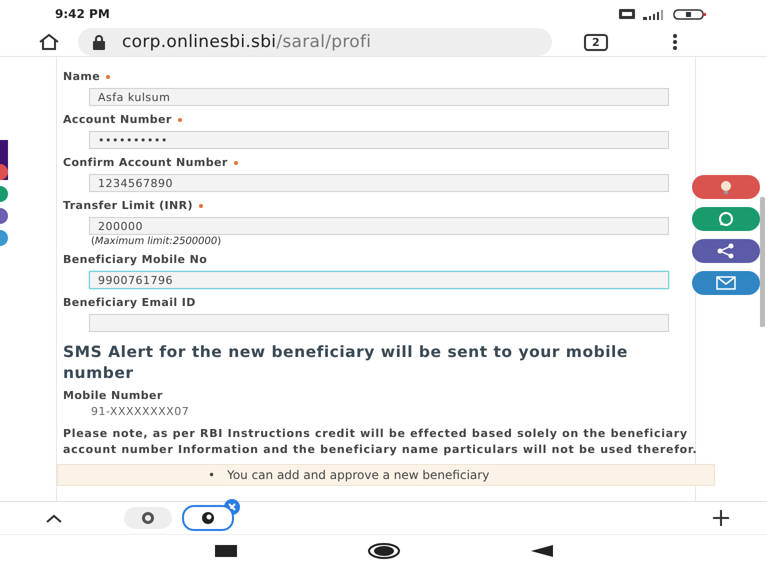 The height and width of the screenshot is (567, 767). I want to click on section-heading: SMS Alert for the new beneficiary will be sent to your mobile number, so click(346, 363).